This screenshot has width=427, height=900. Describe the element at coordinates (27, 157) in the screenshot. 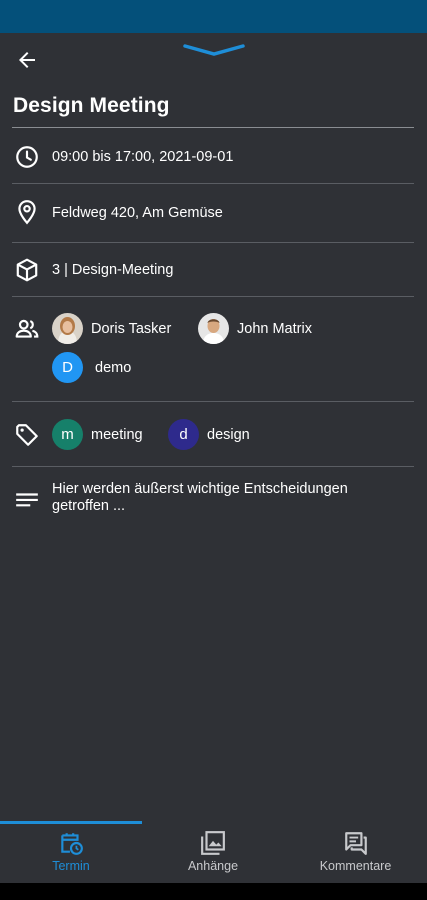

I see `clock-icon` at that location.